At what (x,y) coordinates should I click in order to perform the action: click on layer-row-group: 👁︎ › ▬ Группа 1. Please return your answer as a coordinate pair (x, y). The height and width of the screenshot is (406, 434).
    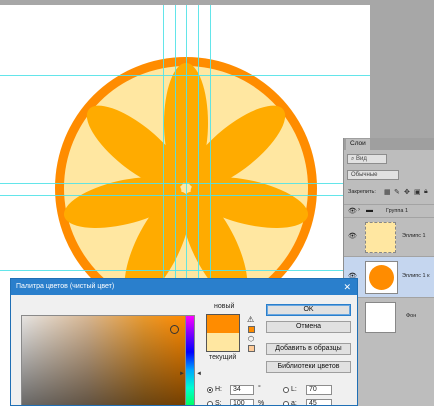
    Looking at the image, I should click on (389, 210).